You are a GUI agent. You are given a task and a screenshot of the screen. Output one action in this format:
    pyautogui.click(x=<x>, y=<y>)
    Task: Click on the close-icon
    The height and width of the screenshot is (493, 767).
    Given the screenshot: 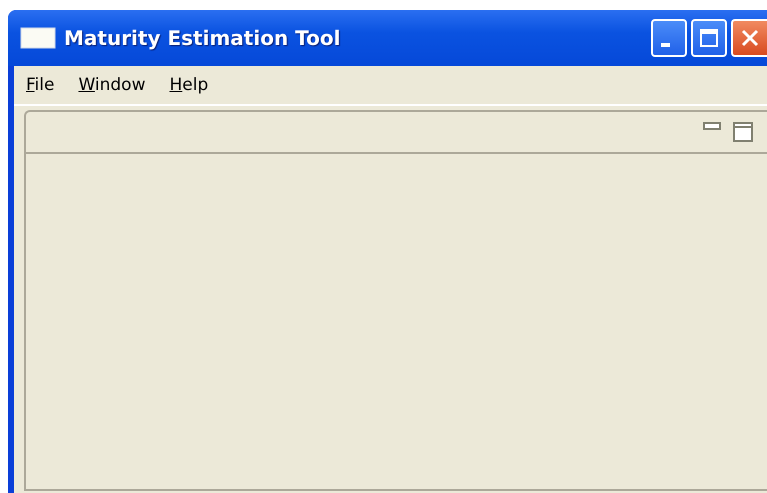 What is the action you would take?
    pyautogui.click(x=750, y=38)
    